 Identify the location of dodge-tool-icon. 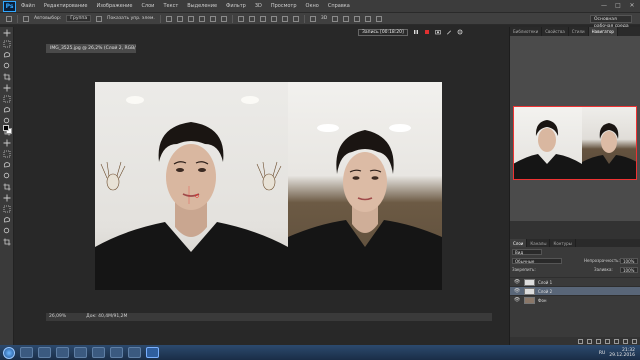
(7, 176).